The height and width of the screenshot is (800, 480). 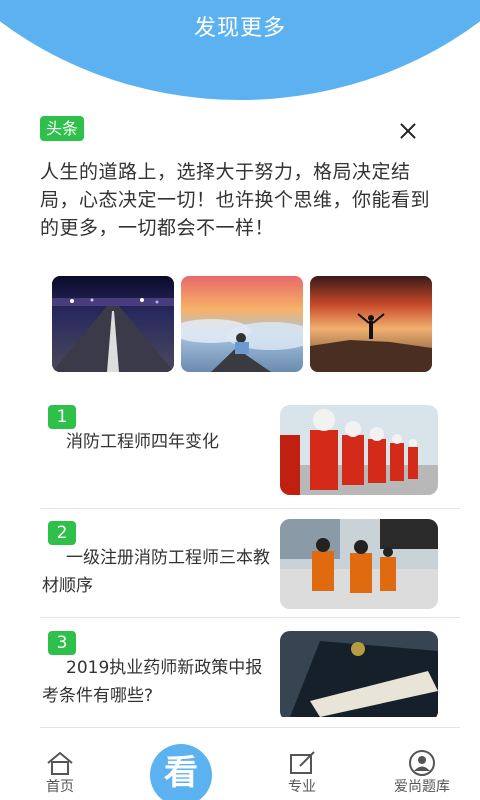 What do you see at coordinates (302, 787) in the screenshot?
I see `nav-major-label: 专业` at bounding box center [302, 787].